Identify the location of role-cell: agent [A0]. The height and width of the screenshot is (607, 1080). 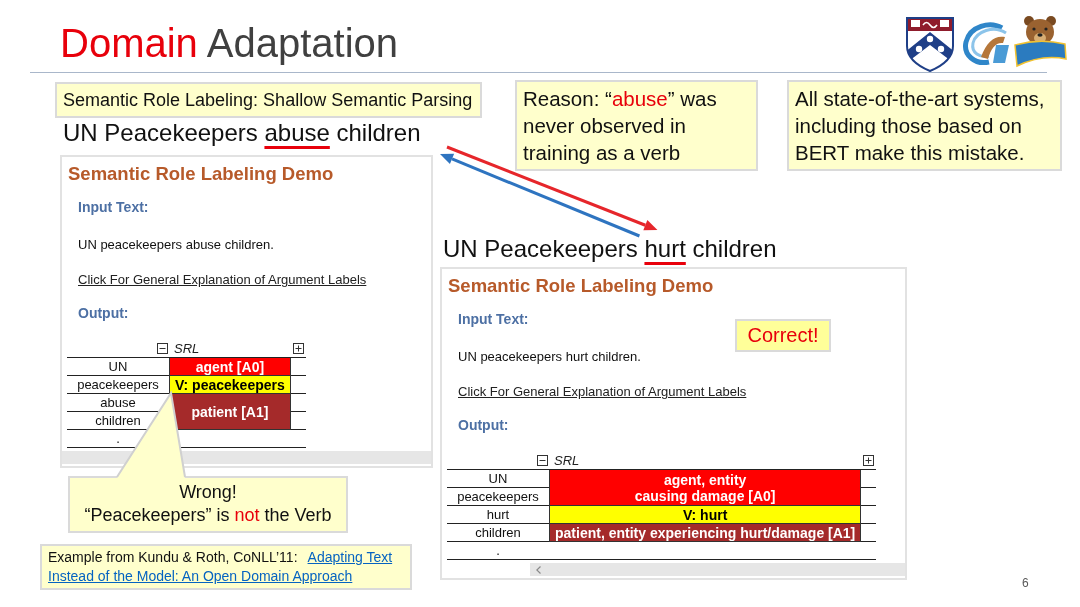
(230, 367).